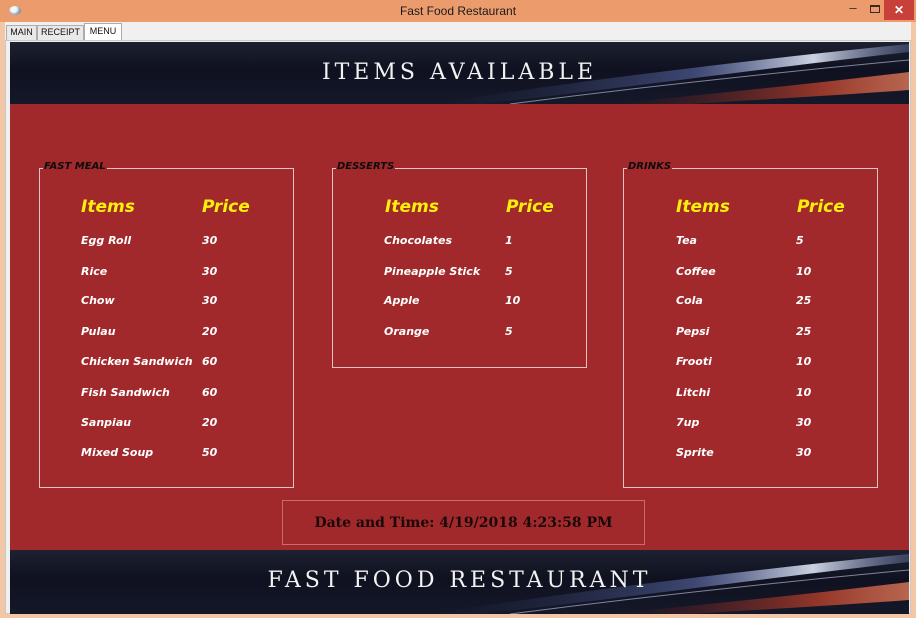 This screenshot has height=618, width=916. Describe the element at coordinates (402, 300) in the screenshot. I see `item-name: Apple` at that location.